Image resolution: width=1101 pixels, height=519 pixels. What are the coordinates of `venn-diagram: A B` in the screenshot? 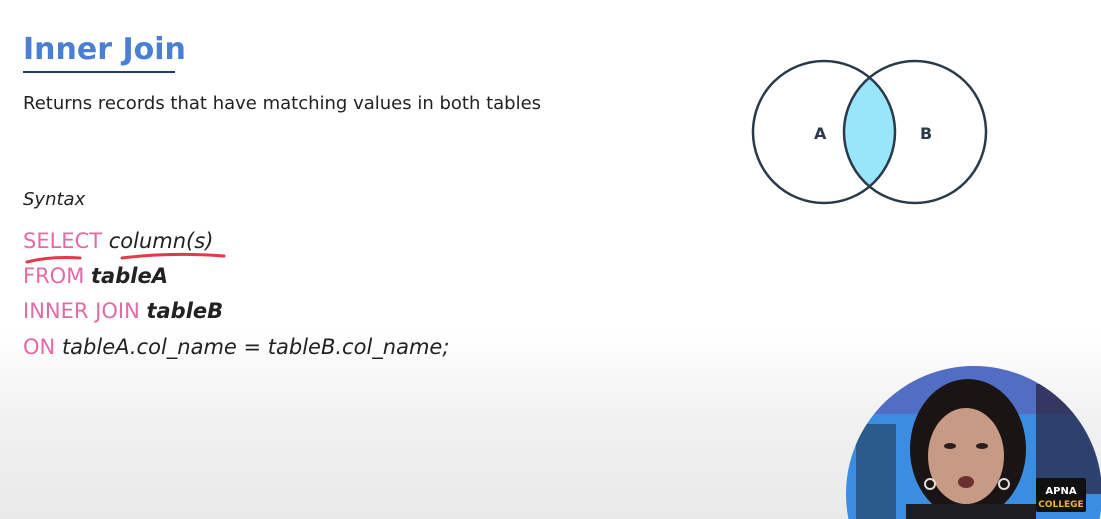 It's located at (869, 132).